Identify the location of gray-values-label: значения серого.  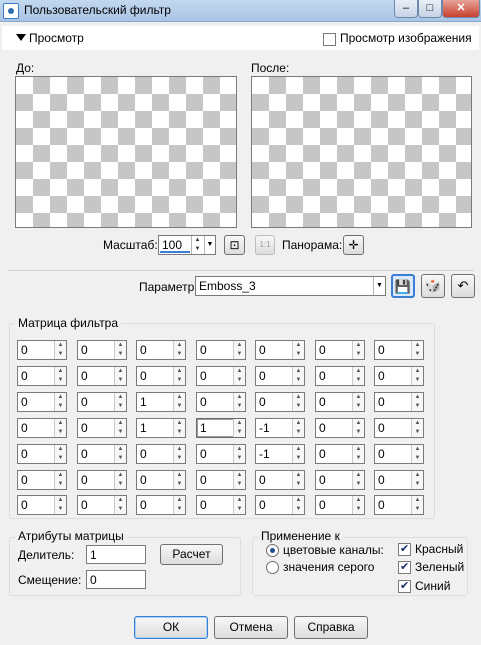
(328, 567).